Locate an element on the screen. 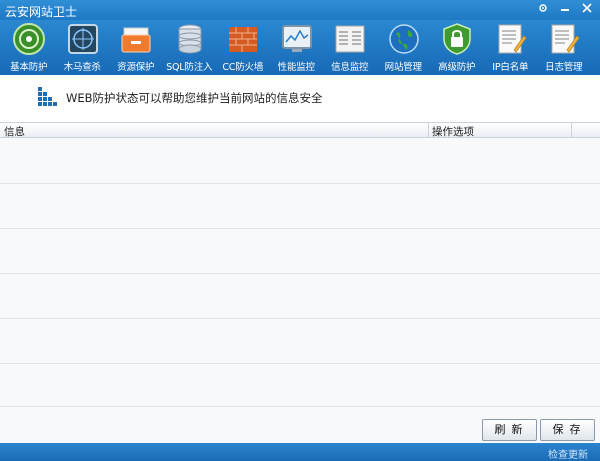 The image size is (600, 461). tool-trojan-scan: 木马查杀 is located at coordinates (83, 47).